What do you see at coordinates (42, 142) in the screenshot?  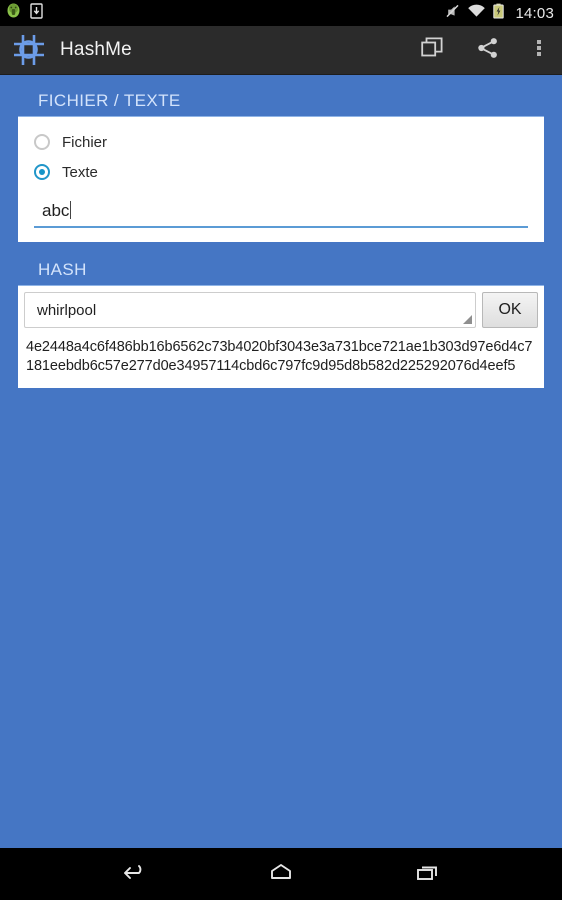 I see `radio-fichier-indicator` at bounding box center [42, 142].